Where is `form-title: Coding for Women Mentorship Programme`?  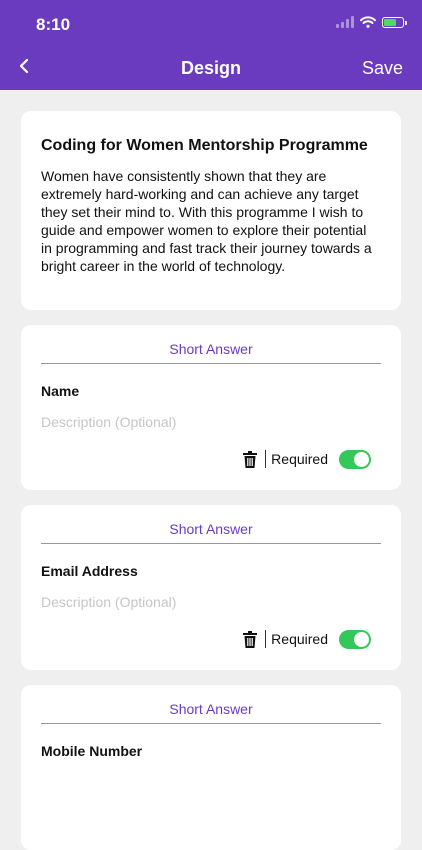
form-title: Coding for Women Mentorship Programme is located at coordinates (204, 145).